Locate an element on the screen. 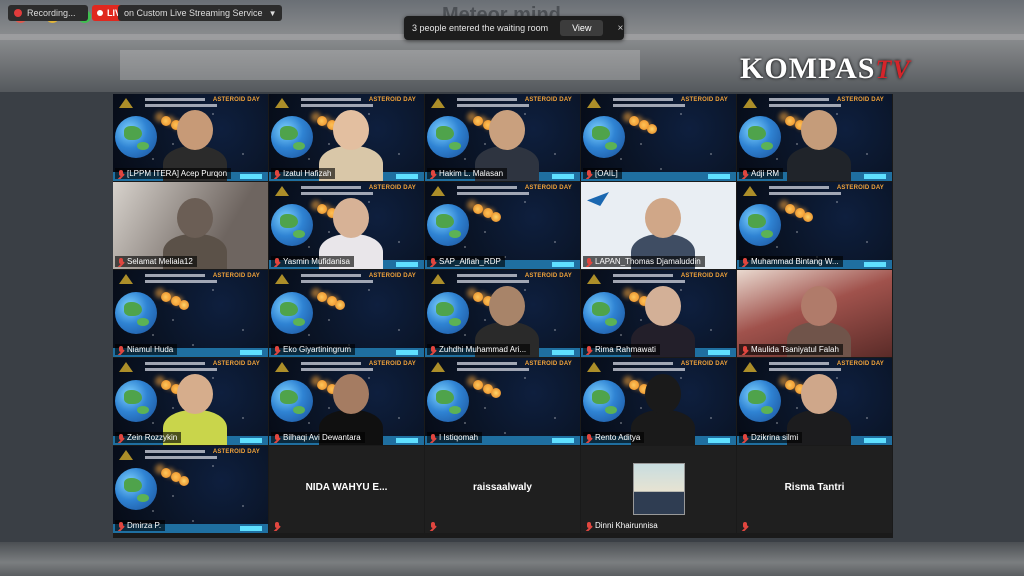 This screenshot has width=1024, height=576. participant-tile: ASTEROID DAY Rima Rahmawati is located at coordinates (658, 313).